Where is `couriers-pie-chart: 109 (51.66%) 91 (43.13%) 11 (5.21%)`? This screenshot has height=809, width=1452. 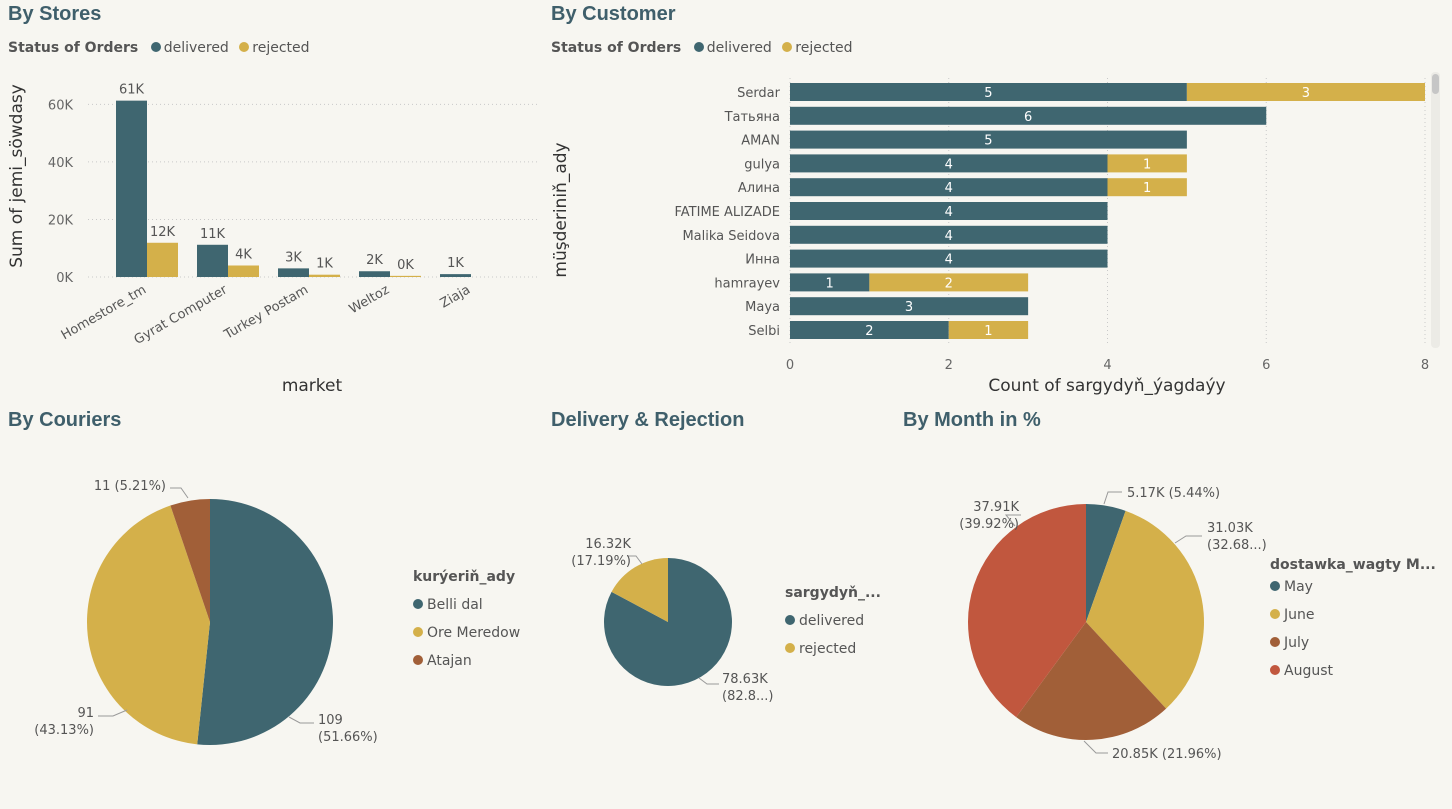
couriers-pie-chart: 109 (51.66%) 91 (43.13%) 11 (5.21%) is located at coordinates (206, 612).